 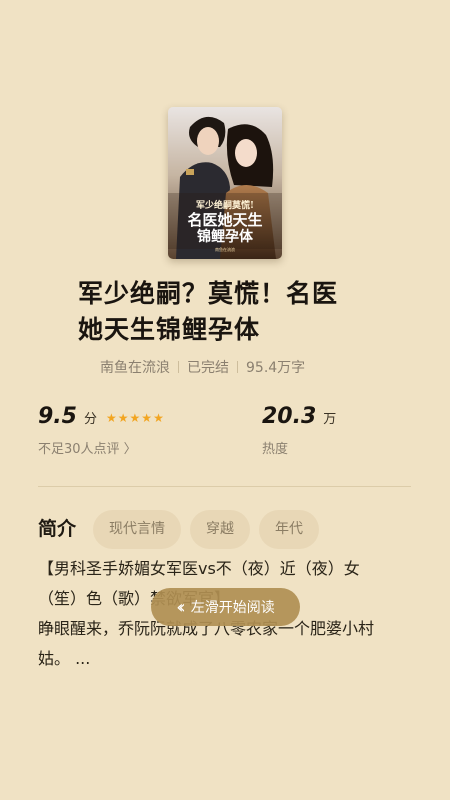 I want to click on rating-count-link: 不足30人点评 〉, so click(x=101, y=447).